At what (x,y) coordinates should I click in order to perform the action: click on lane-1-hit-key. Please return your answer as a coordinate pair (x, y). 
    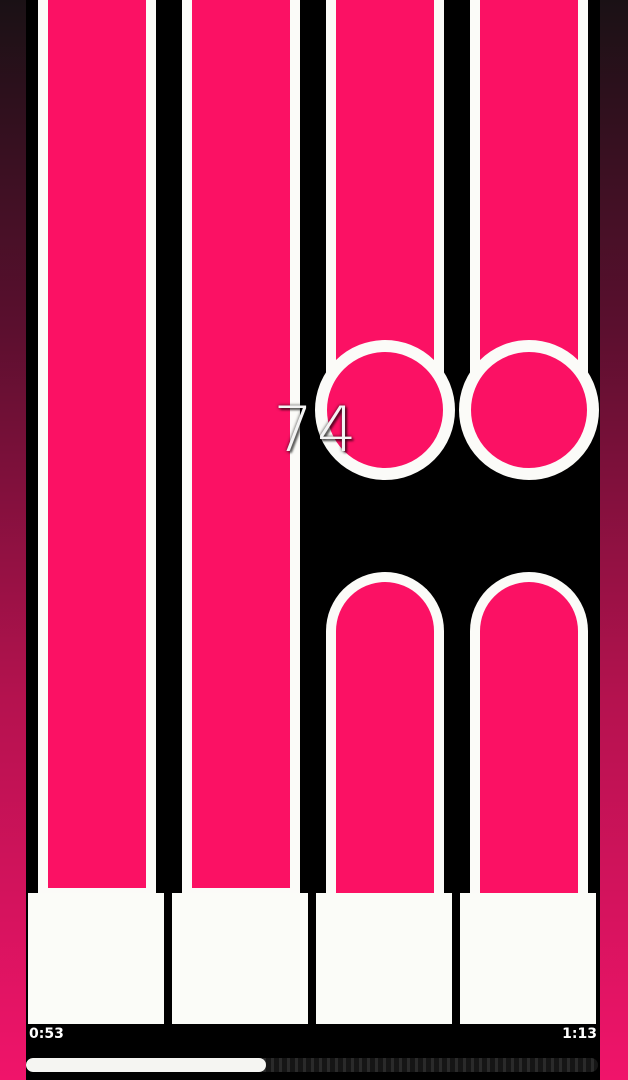
    Looking at the image, I should click on (96, 958).